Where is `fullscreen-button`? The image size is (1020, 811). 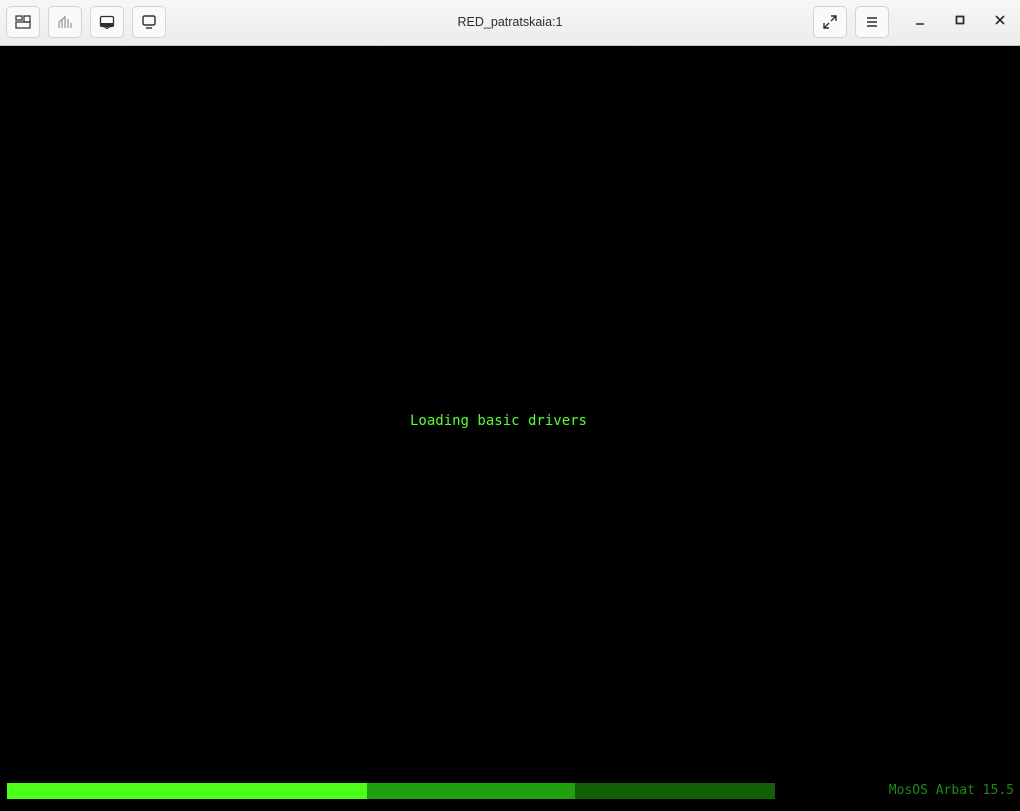
fullscreen-button is located at coordinates (830, 22).